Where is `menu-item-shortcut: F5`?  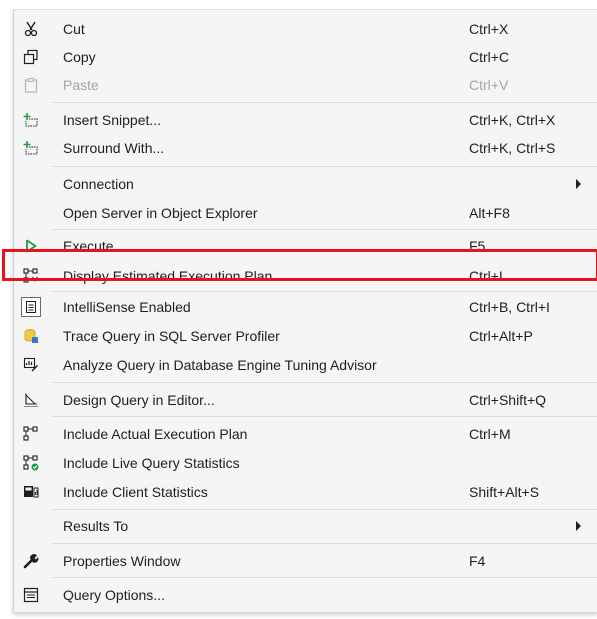 menu-item-shortcut: F5 is located at coordinates (477, 246).